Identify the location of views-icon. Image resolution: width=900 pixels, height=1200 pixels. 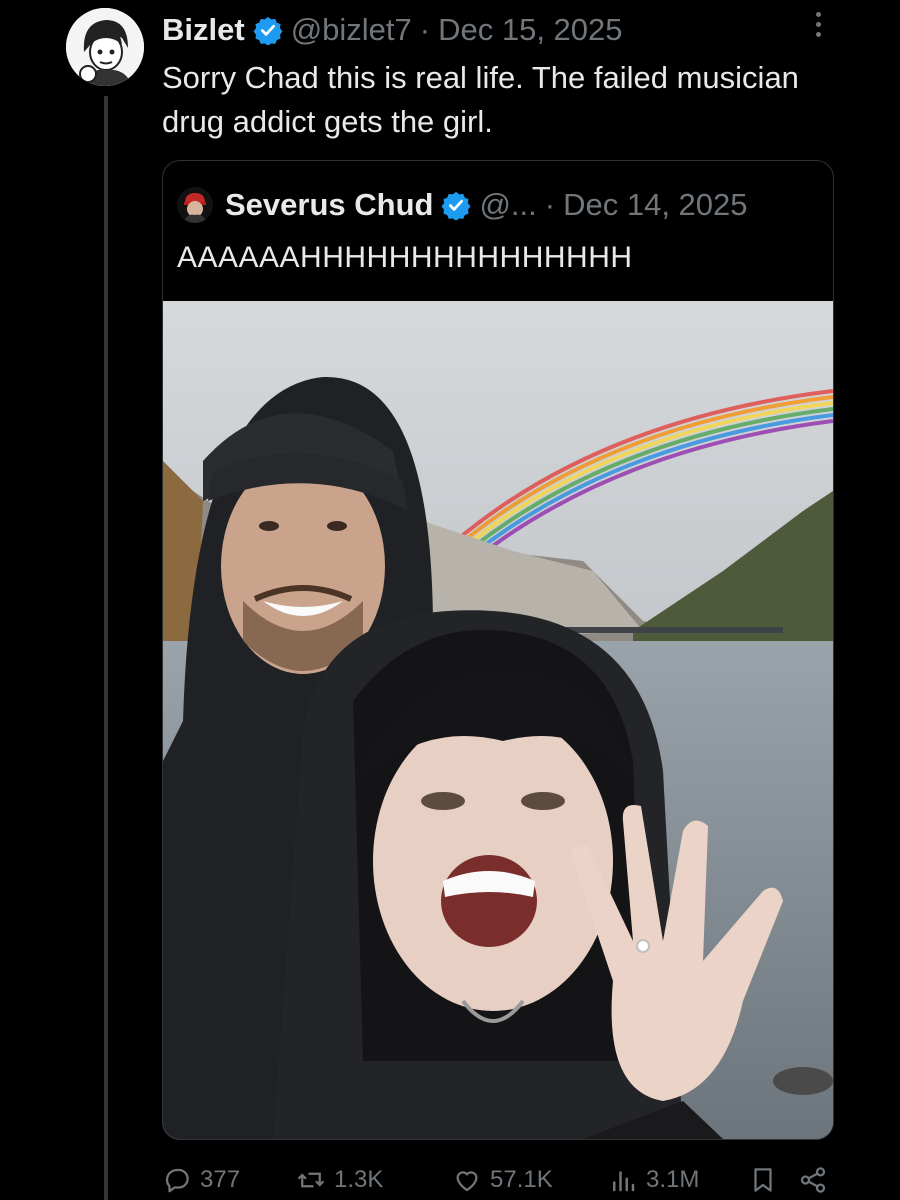
(624, 1181).